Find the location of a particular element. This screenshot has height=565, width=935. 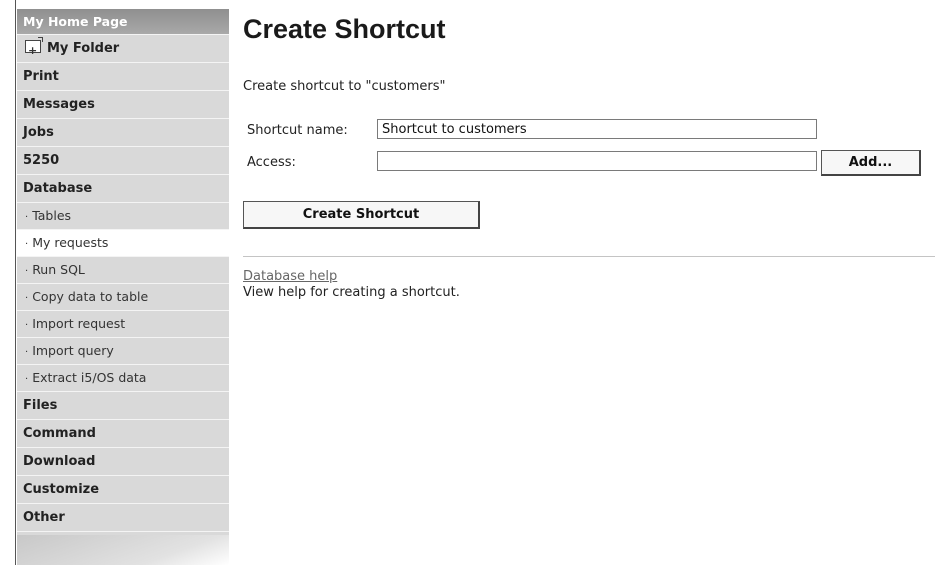

sidebar-footer is located at coordinates (123, 550).